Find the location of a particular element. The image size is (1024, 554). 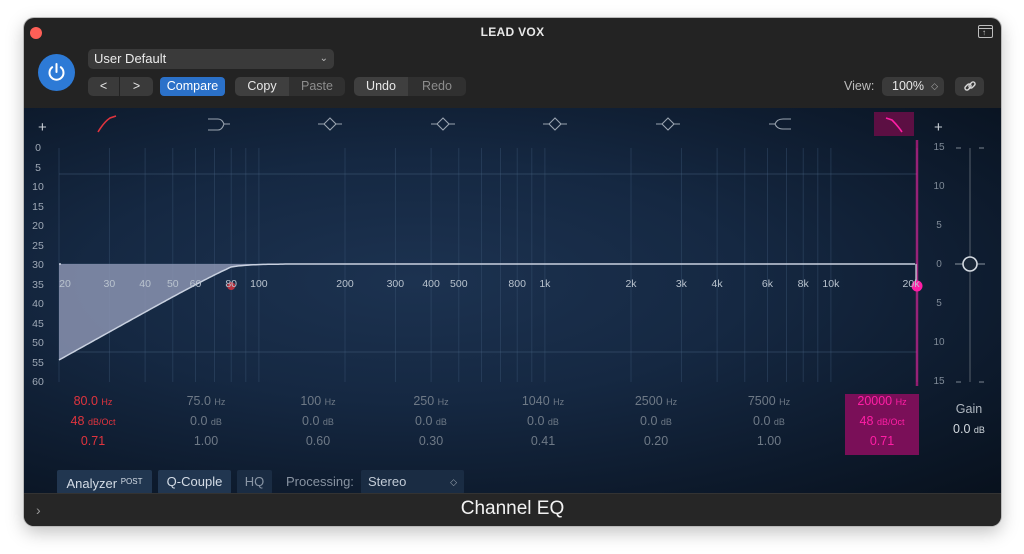

analyzer-button: Analyzer POST is located at coordinates (104, 482).